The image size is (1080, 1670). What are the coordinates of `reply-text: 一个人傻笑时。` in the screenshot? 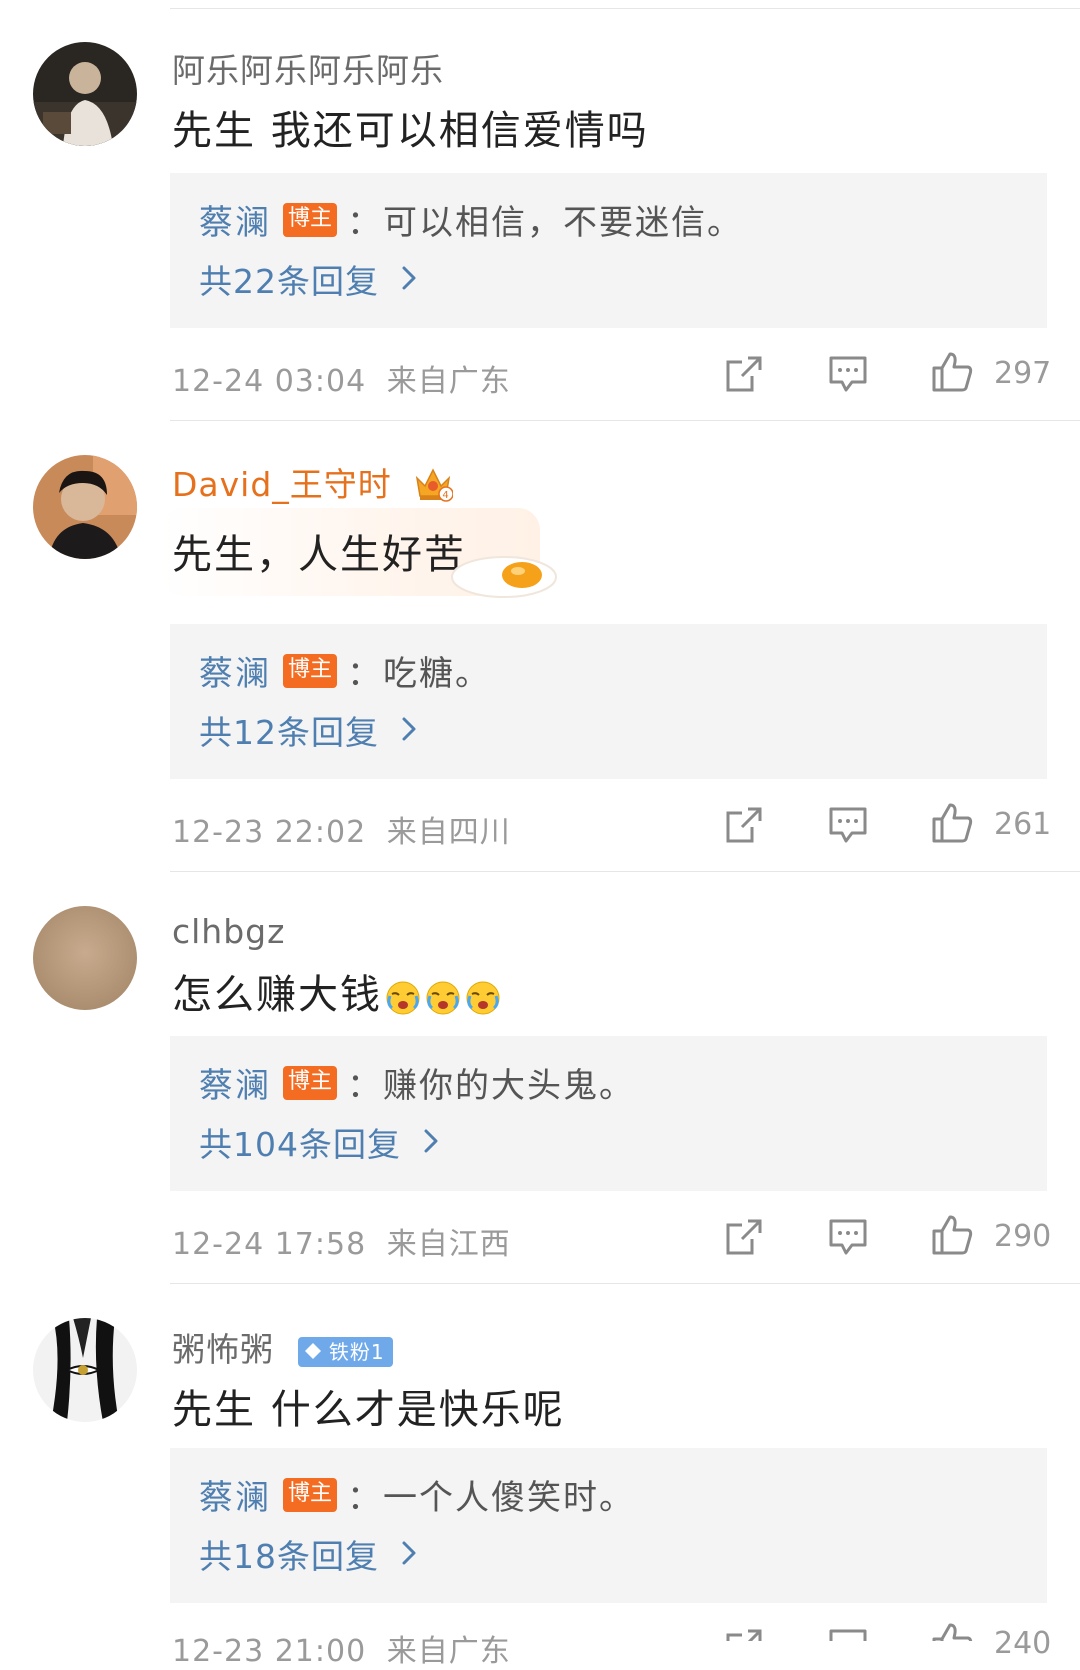 It's located at (509, 1498).